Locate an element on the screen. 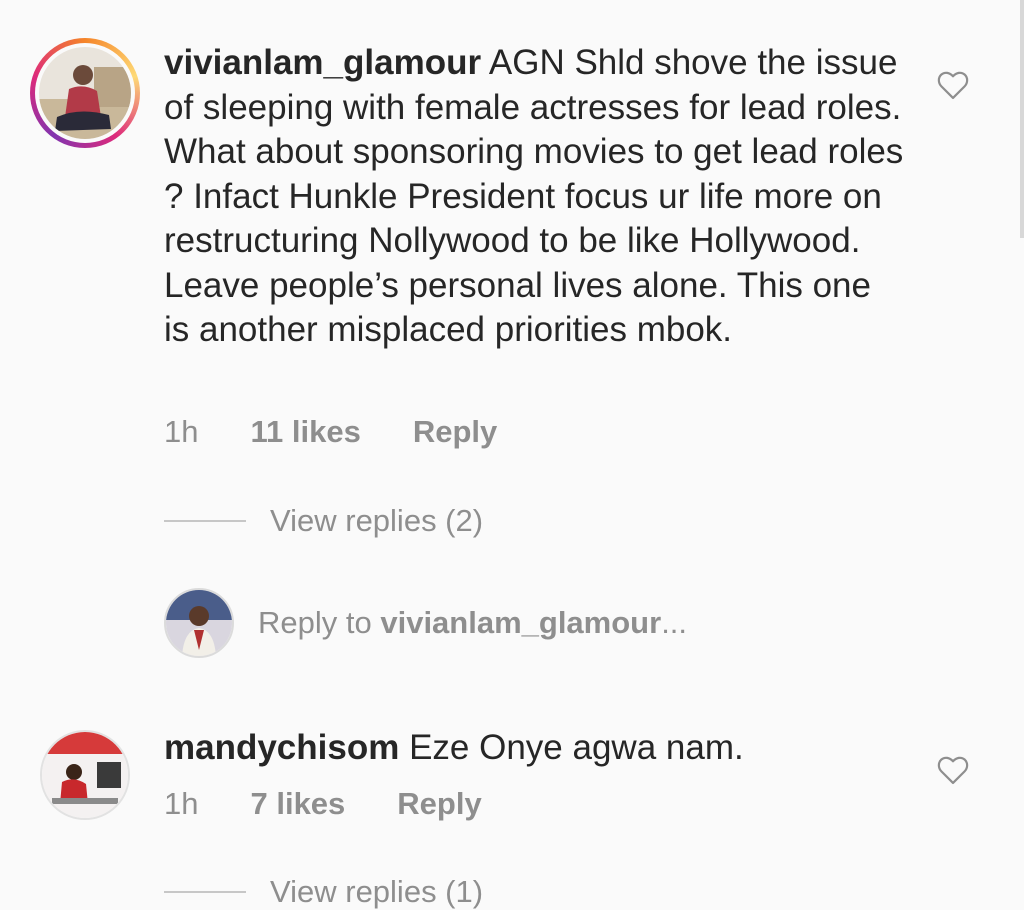  view-replies-button: View replies (1) is located at coordinates (323, 892).